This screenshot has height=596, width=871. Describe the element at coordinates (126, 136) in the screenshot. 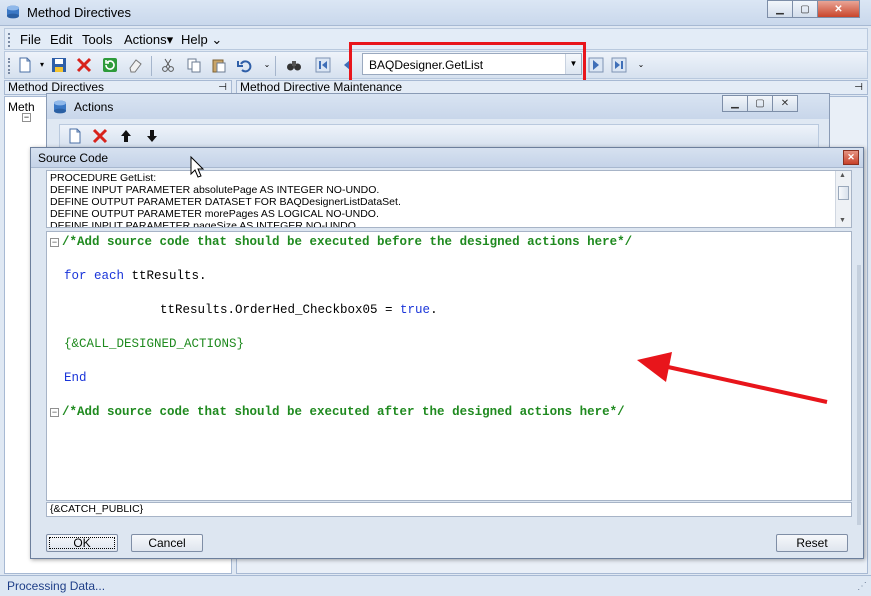

I see `move-up-icon` at that location.